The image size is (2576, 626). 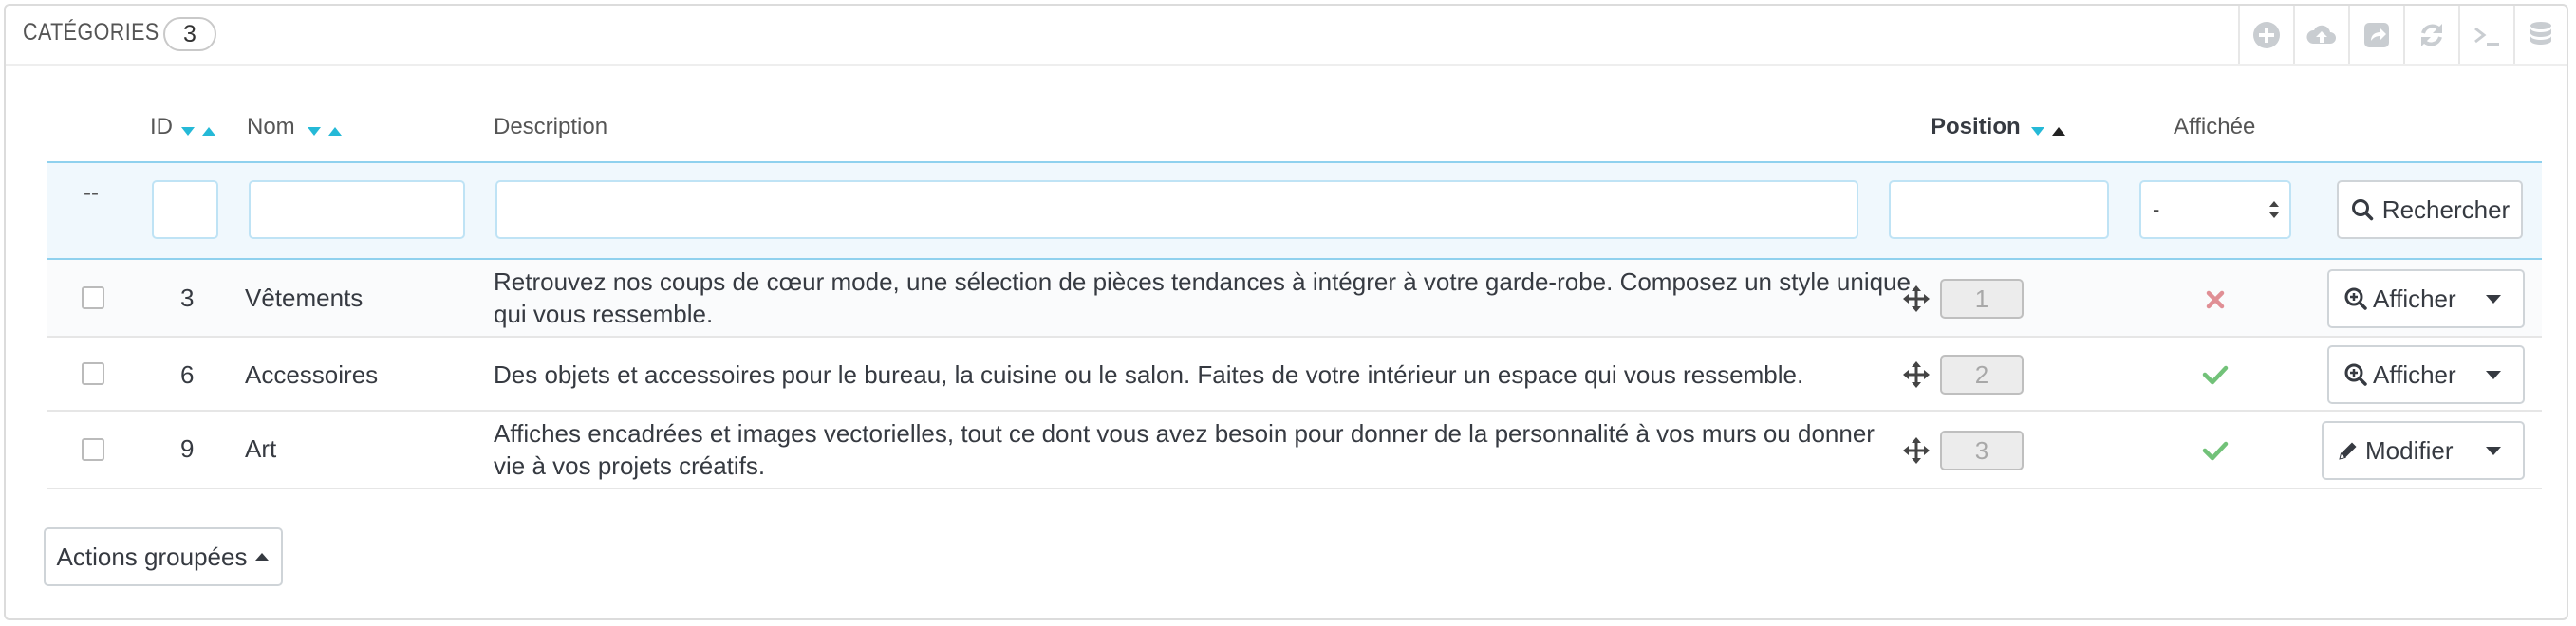 What do you see at coordinates (630, 465) in the screenshot?
I see `row-description-line2: vie à vos projets créatifs.` at bounding box center [630, 465].